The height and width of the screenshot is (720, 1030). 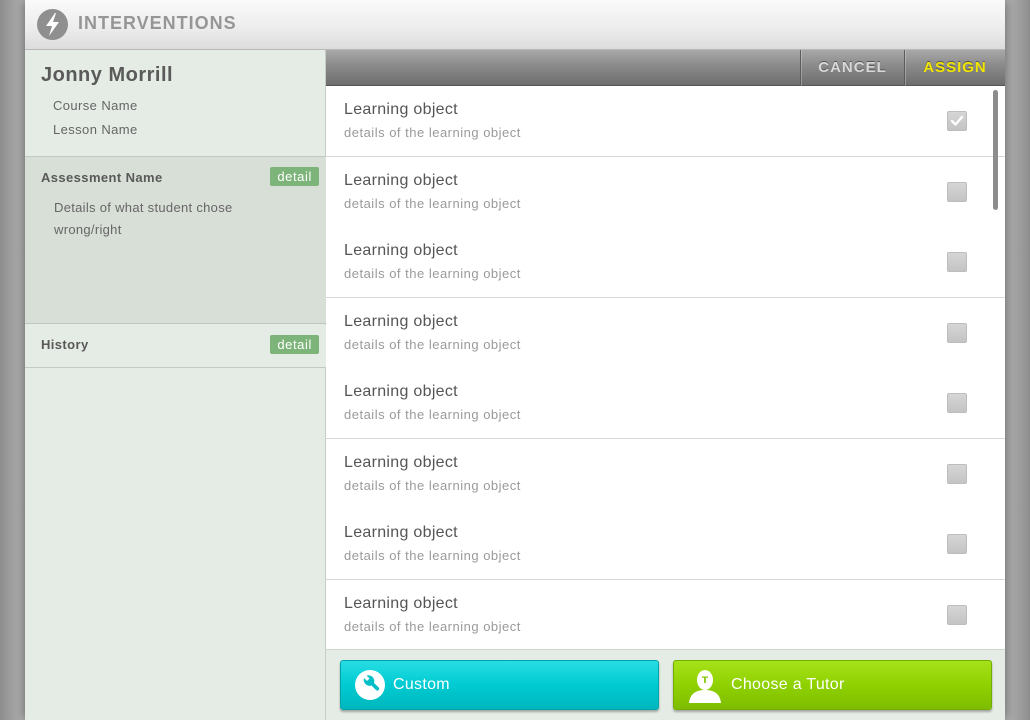 I want to click on choose-tutor-button: T Choose a Tutor, so click(x=832, y=685).